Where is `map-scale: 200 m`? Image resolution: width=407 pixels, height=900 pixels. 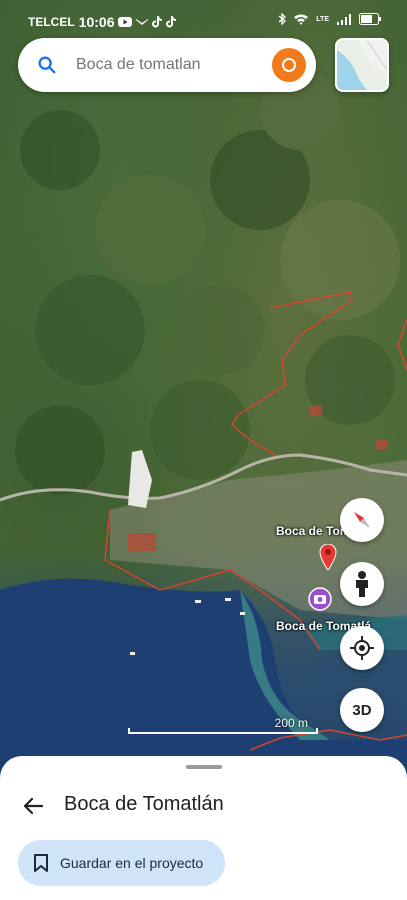 map-scale: 200 m is located at coordinates (223, 726).